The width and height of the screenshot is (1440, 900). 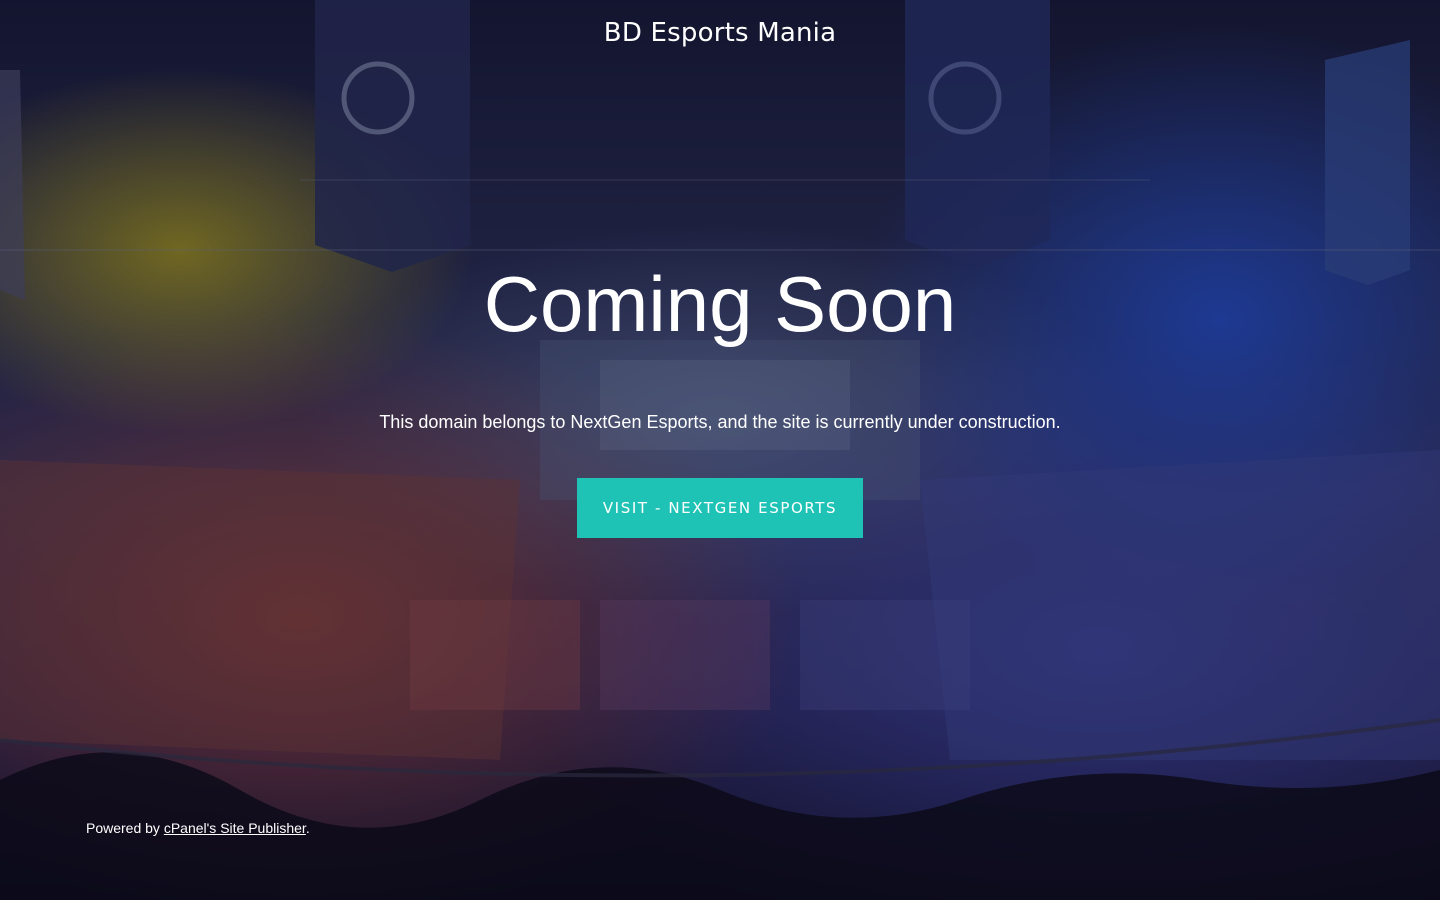 What do you see at coordinates (307, 828) in the screenshot?
I see `footer-suffix: .` at bounding box center [307, 828].